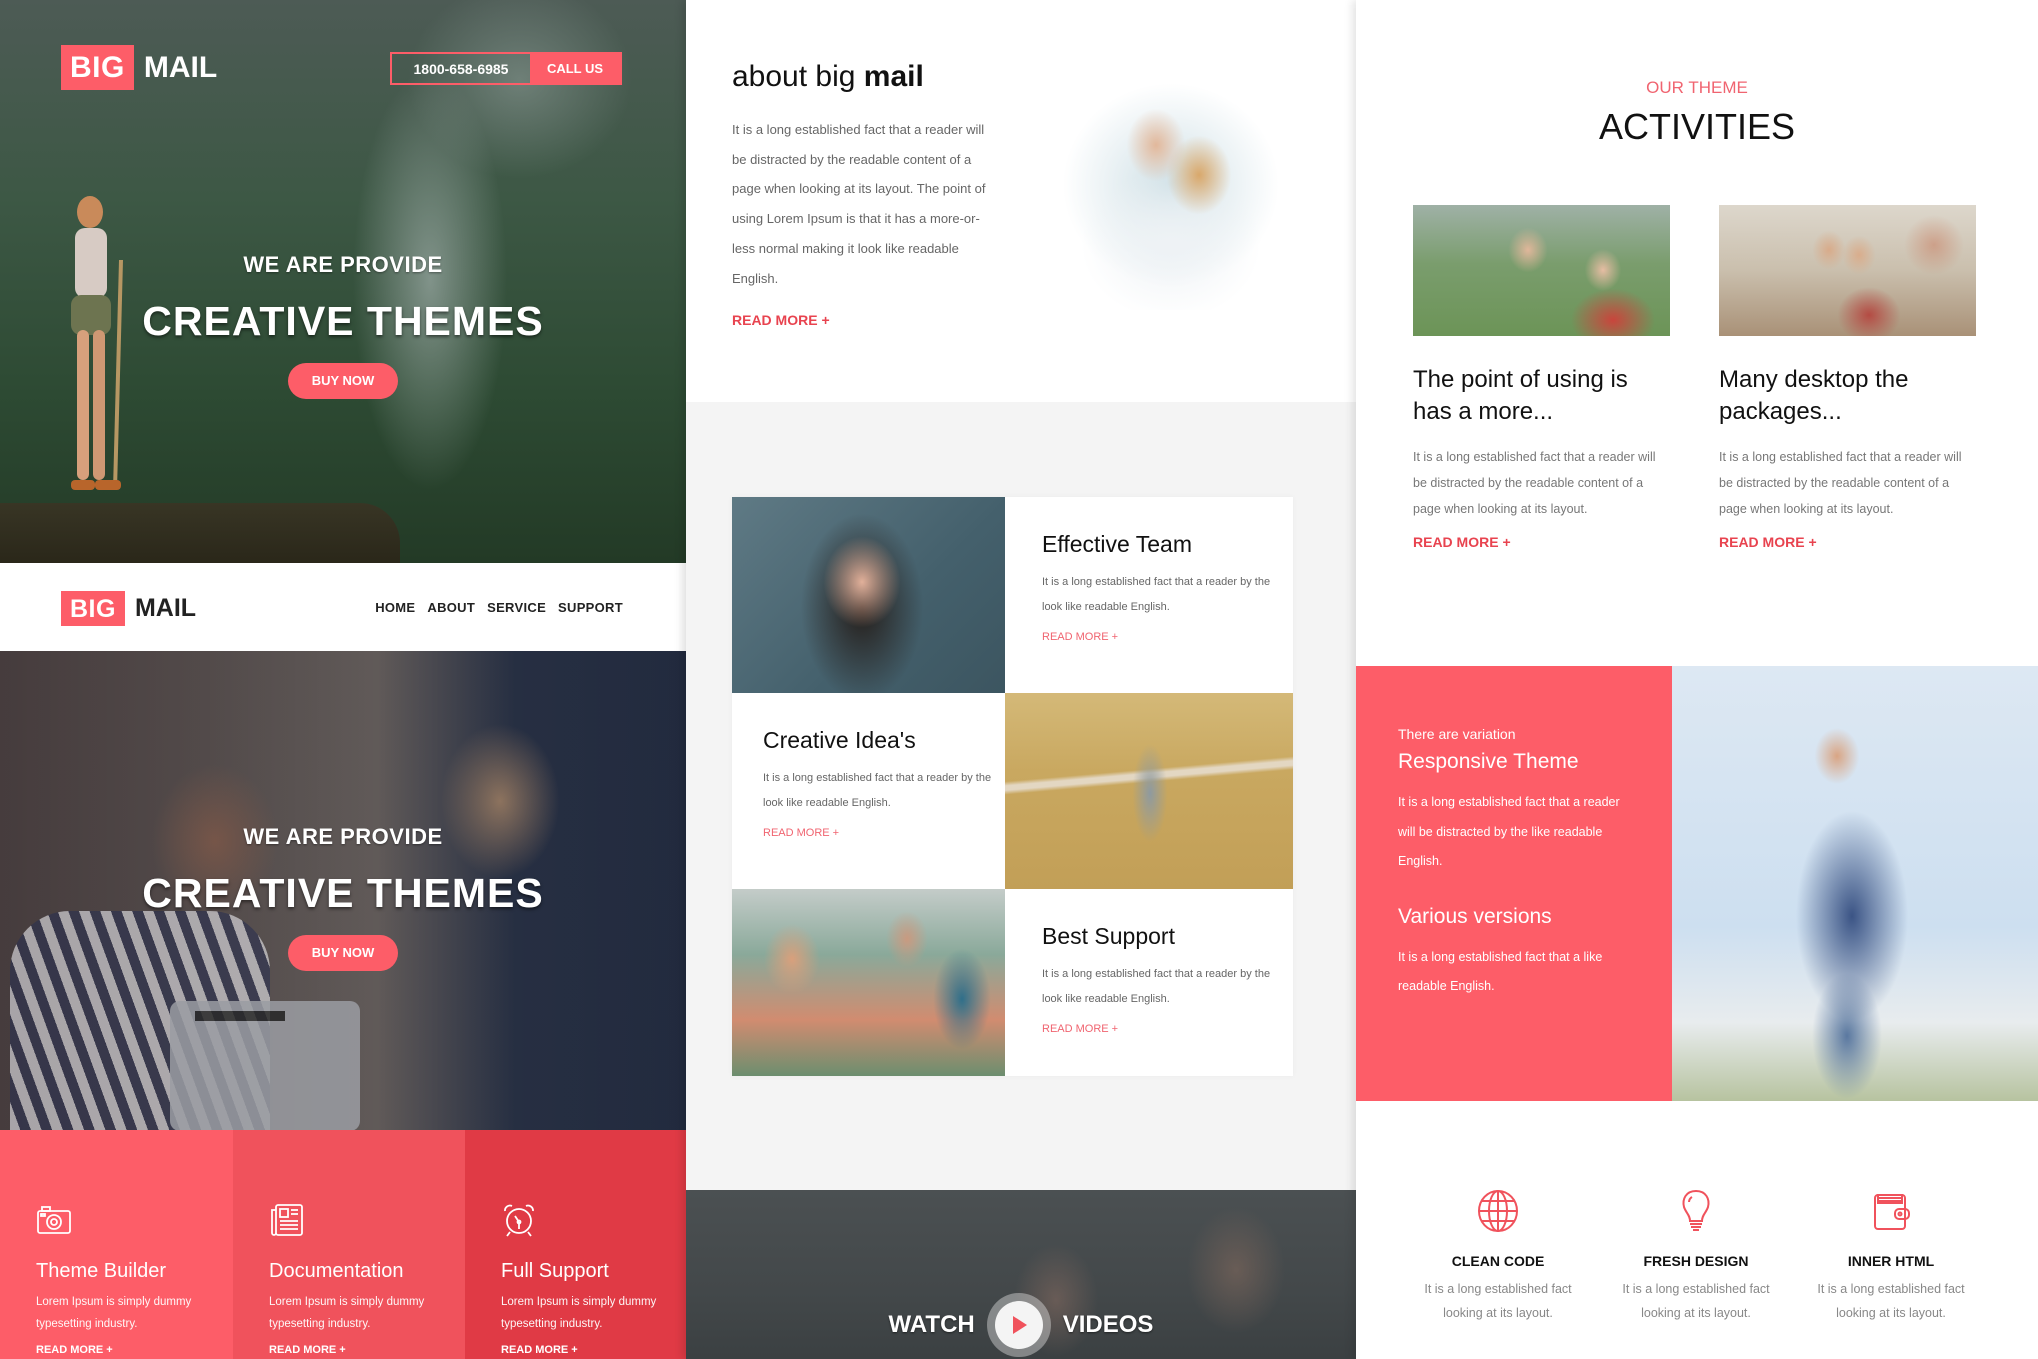 The image size is (2038, 1359). I want to click on newspaper-icon, so click(287, 1220).